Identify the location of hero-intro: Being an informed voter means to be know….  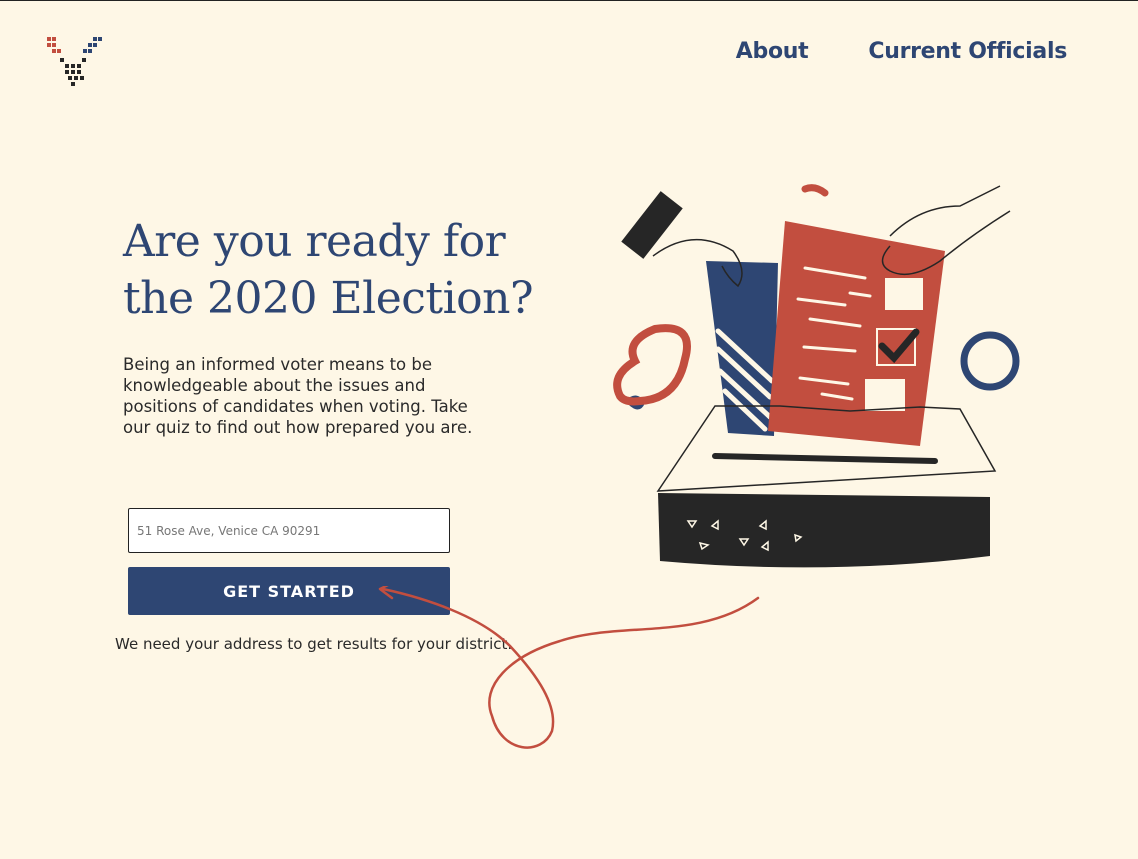
(298, 396).